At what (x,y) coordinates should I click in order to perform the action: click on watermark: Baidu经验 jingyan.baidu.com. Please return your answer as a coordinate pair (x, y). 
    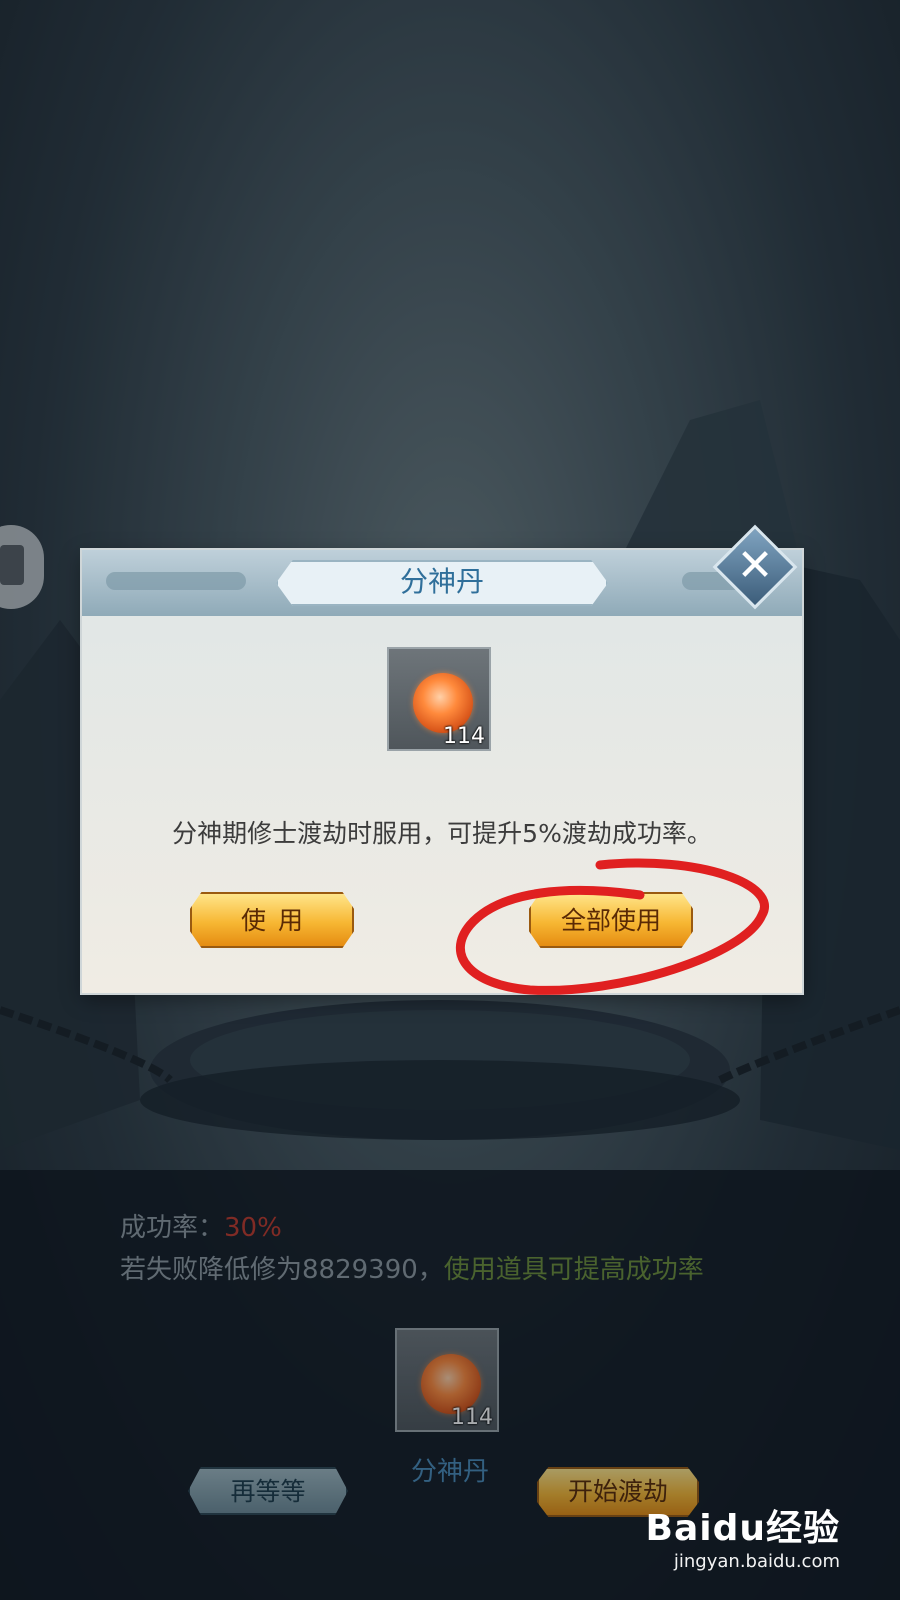
    Looking at the image, I should click on (743, 1535).